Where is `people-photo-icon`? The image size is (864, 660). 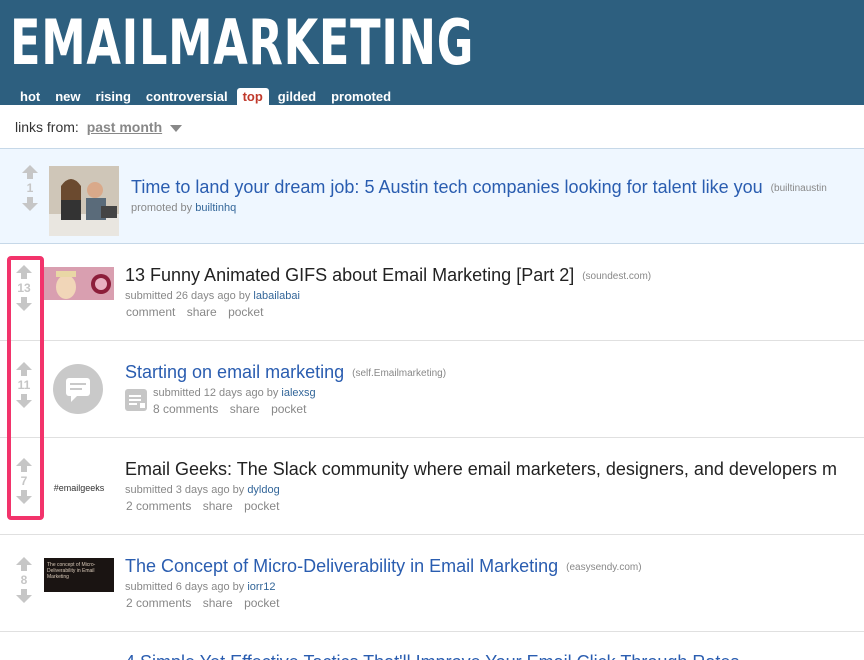 people-photo-icon is located at coordinates (84, 201).